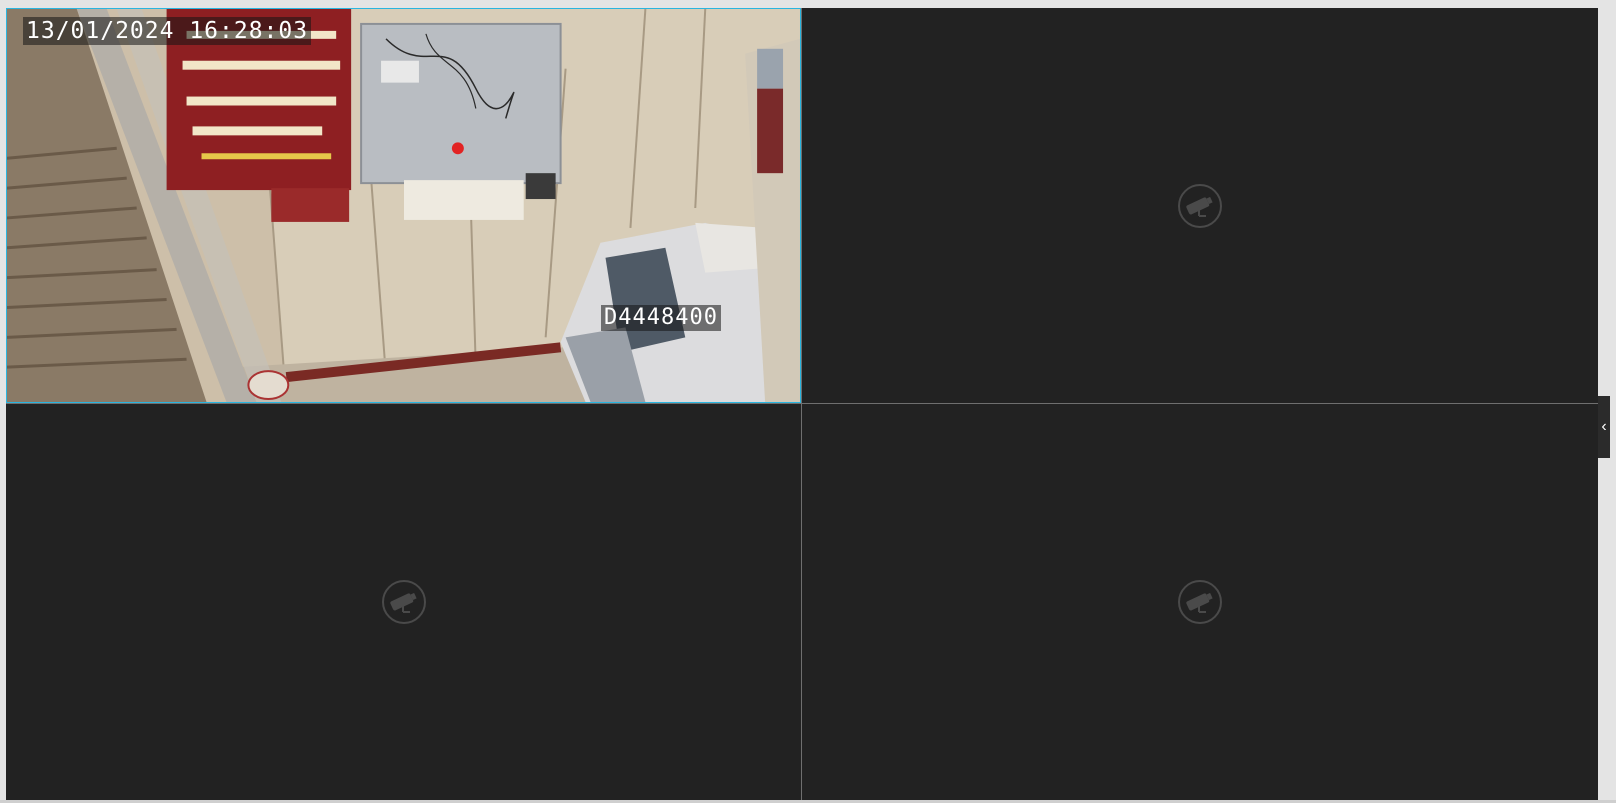 The width and height of the screenshot is (1616, 803). I want to click on chevron-left-icon: ‹, so click(1604, 426).